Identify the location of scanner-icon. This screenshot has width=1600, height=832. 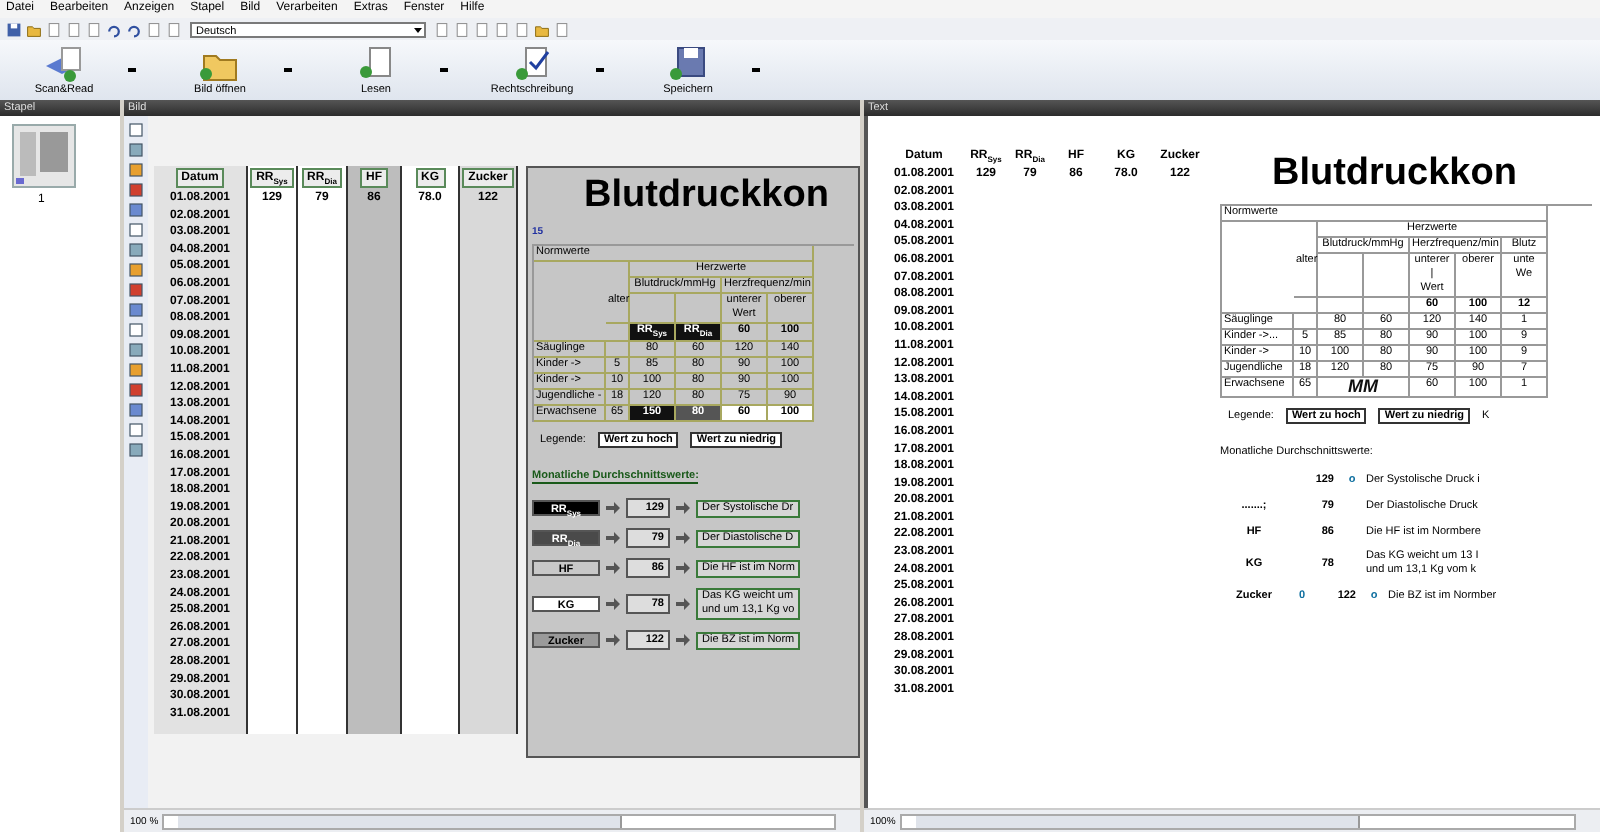
(64, 63).